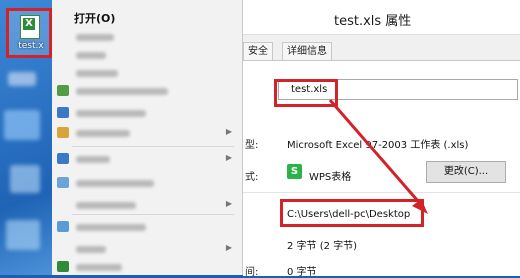 The height and width of the screenshot is (278, 520). I want to click on size-on-disk-value: 0 字节, so click(302, 272).